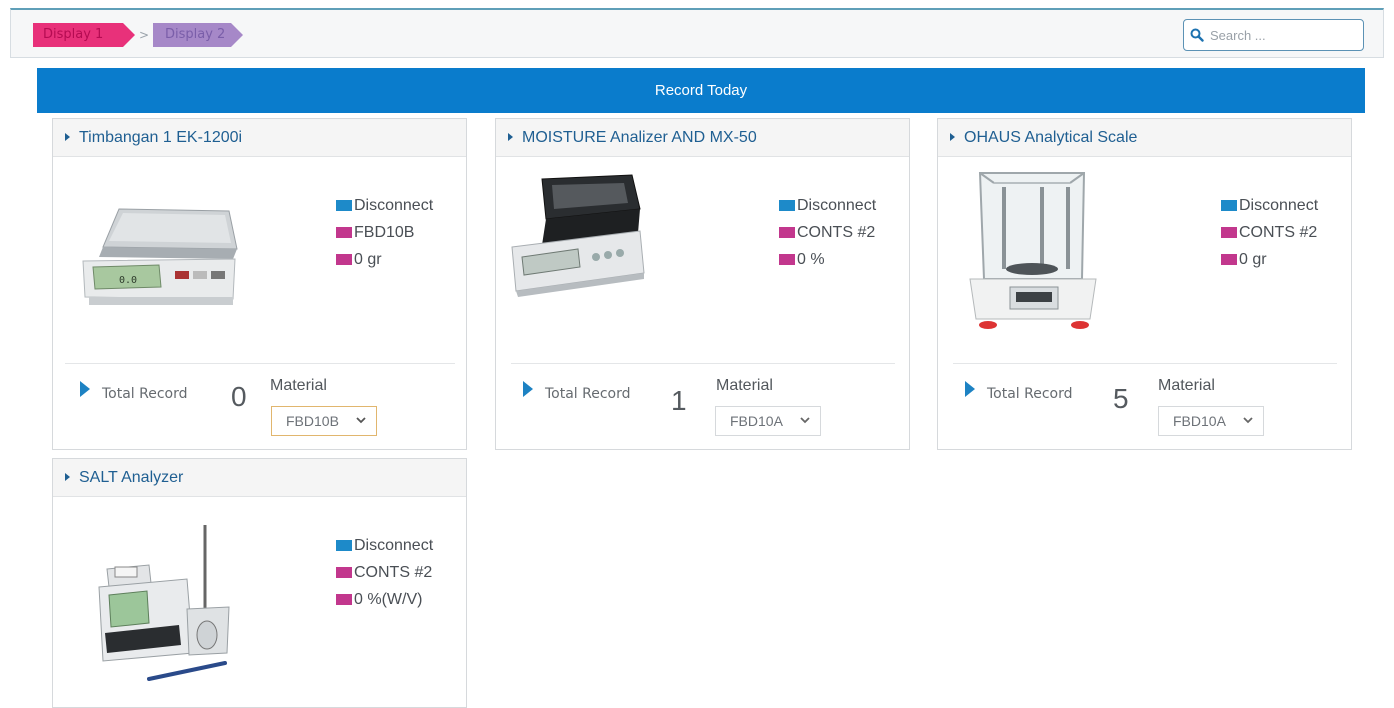  Describe the element at coordinates (160, 256) in the screenshot. I see `scale-icon: 0.0` at that location.